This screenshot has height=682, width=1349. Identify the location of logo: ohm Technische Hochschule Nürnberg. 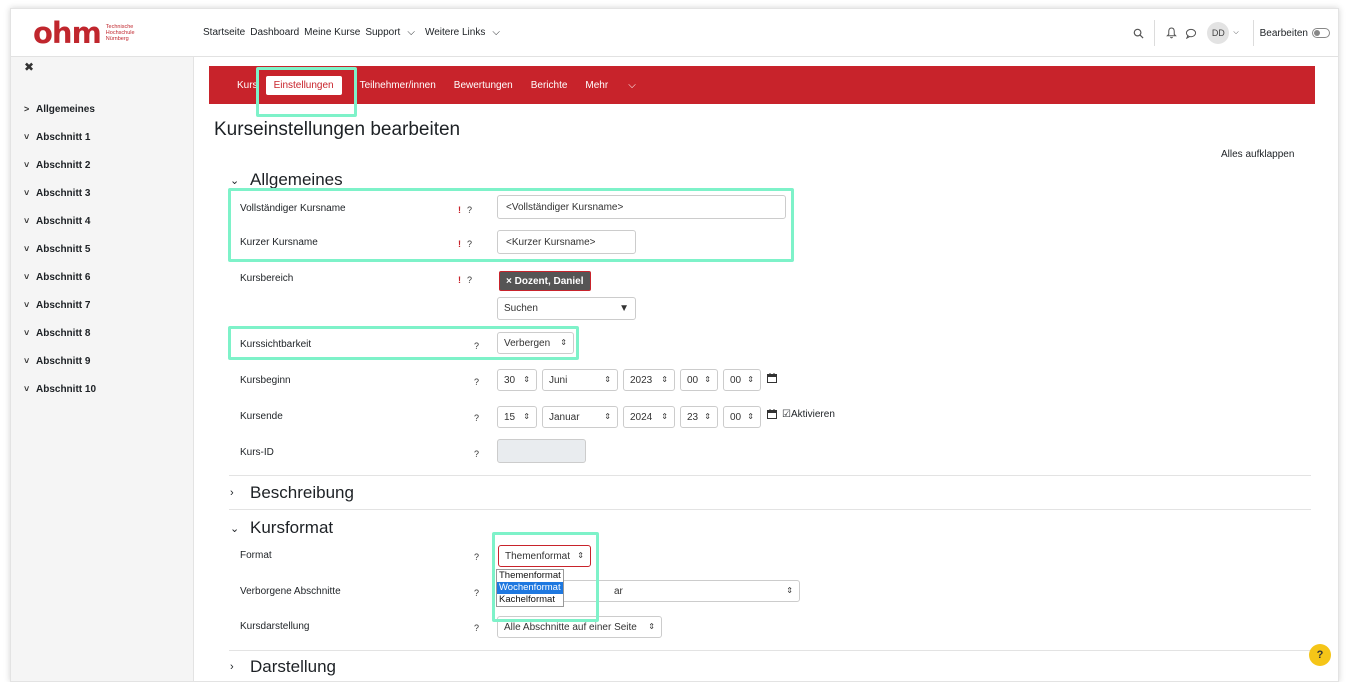
(84, 32).